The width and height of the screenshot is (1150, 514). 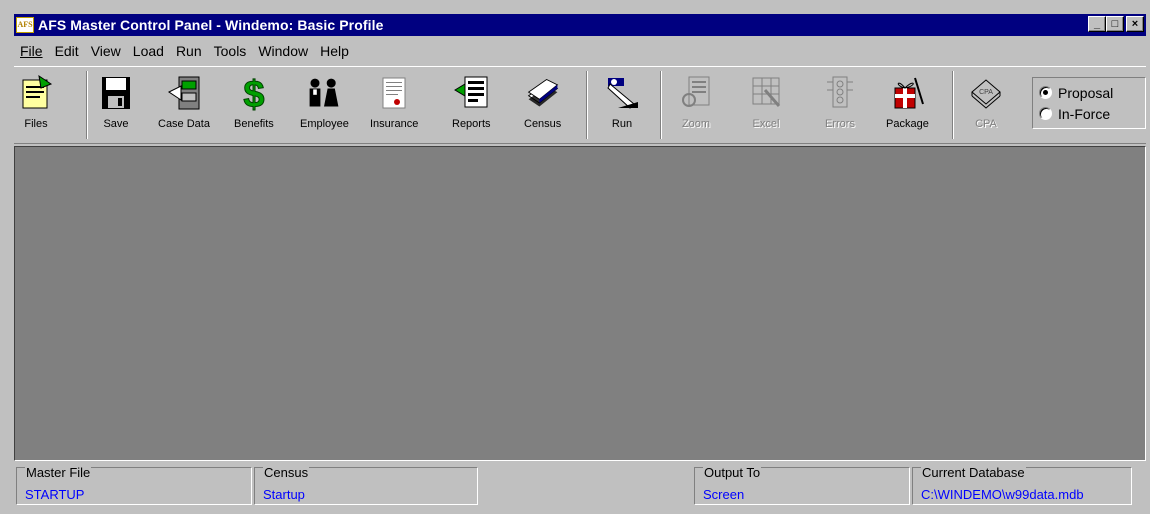 What do you see at coordinates (622, 93) in the screenshot?
I see `run-icon` at bounding box center [622, 93].